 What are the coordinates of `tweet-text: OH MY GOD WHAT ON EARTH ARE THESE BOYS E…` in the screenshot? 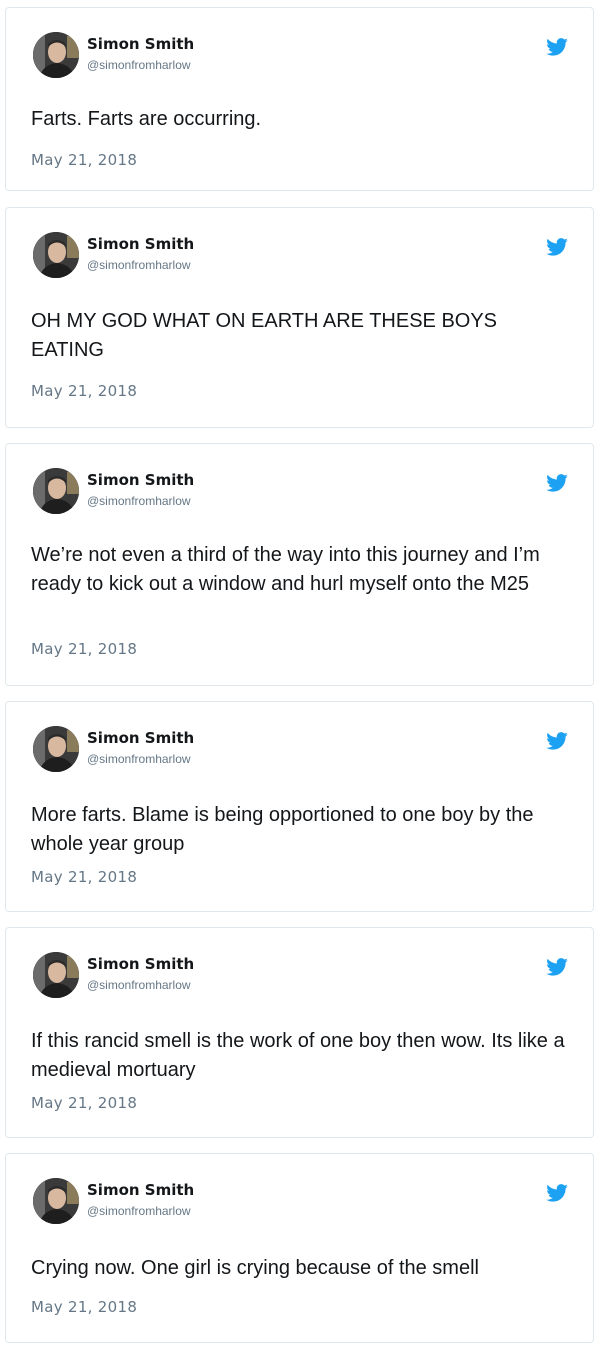 It's located at (264, 335).